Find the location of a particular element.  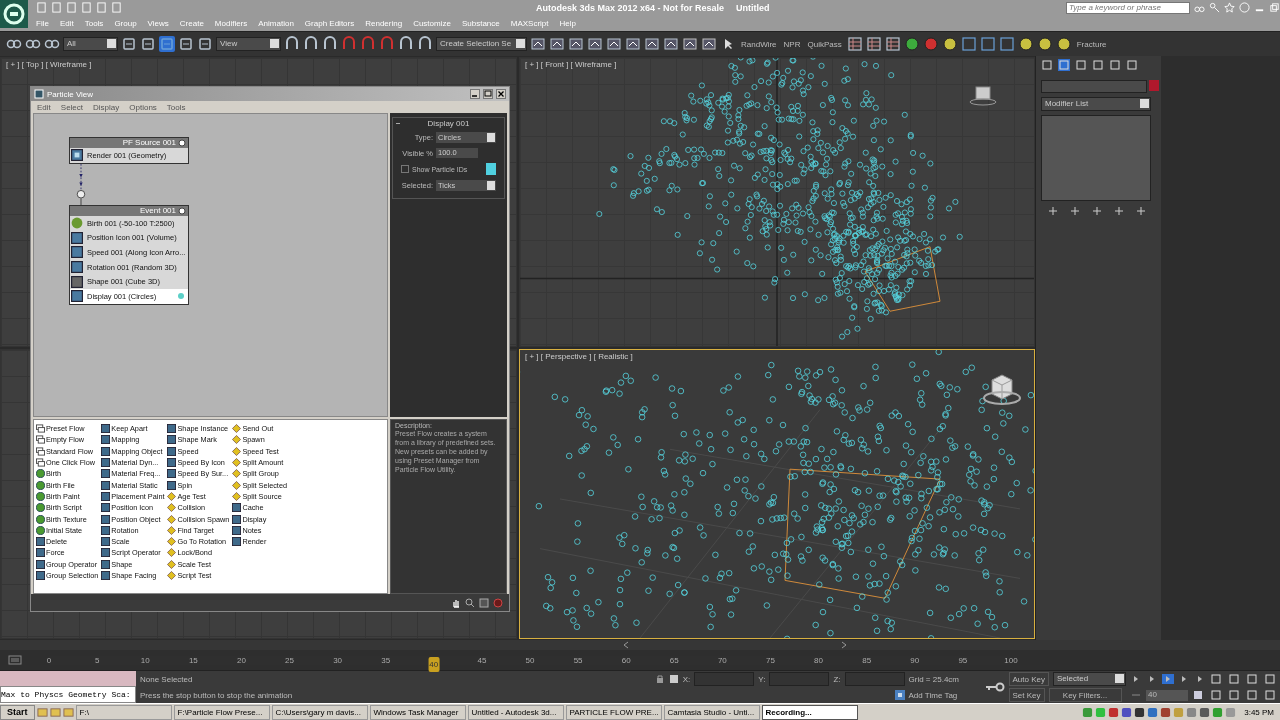

viewport-label: [ + ] [ Perspective ] [ Realistic ] is located at coordinates (579, 356).